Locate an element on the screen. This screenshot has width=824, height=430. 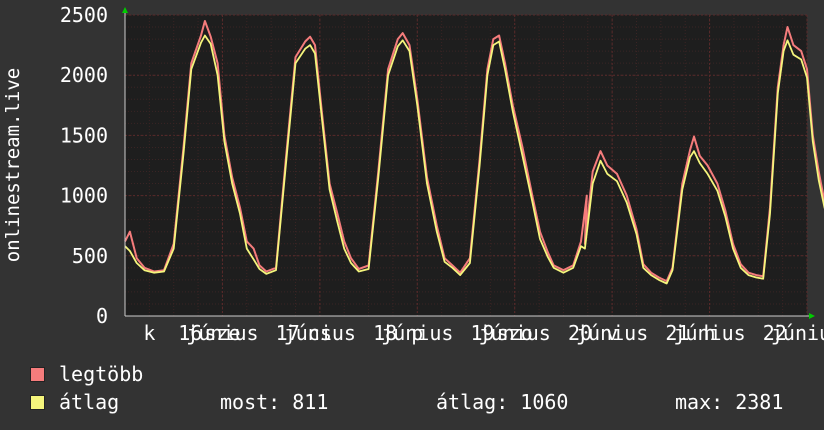
x-tick-label: június is located at coordinates (797, 333).